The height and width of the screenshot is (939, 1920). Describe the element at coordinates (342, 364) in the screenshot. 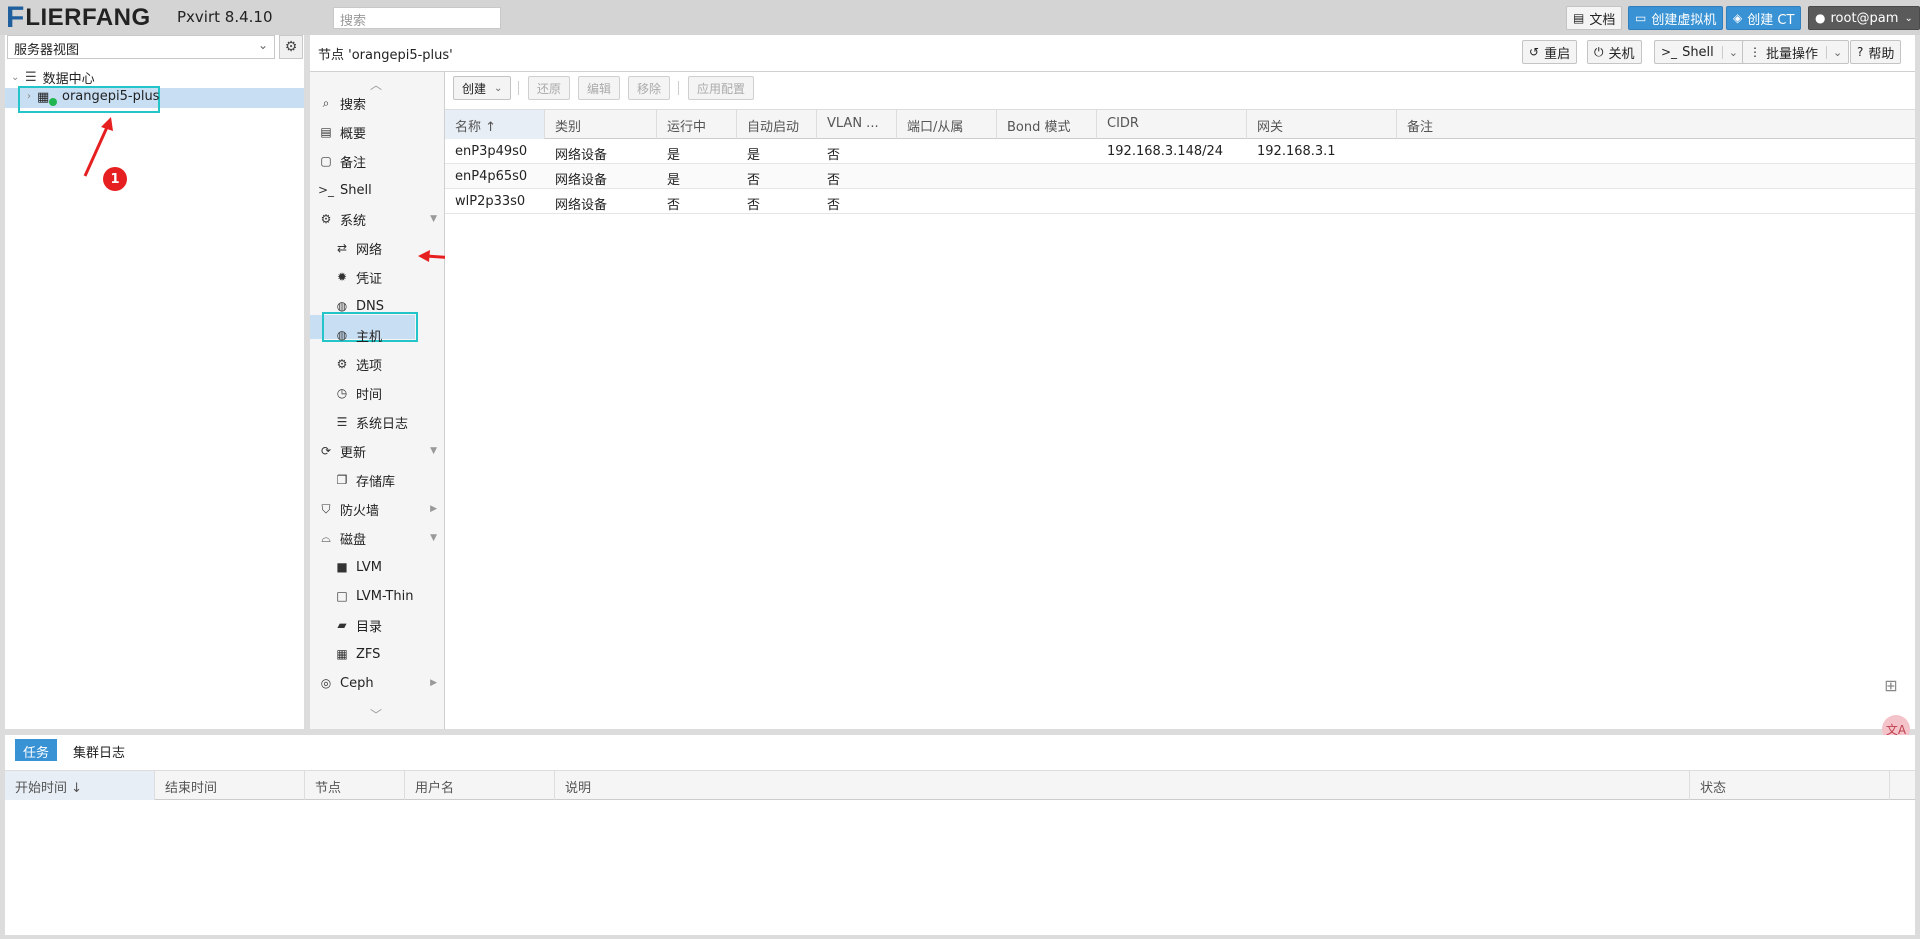

I see `gear-icon: ⚙` at that location.